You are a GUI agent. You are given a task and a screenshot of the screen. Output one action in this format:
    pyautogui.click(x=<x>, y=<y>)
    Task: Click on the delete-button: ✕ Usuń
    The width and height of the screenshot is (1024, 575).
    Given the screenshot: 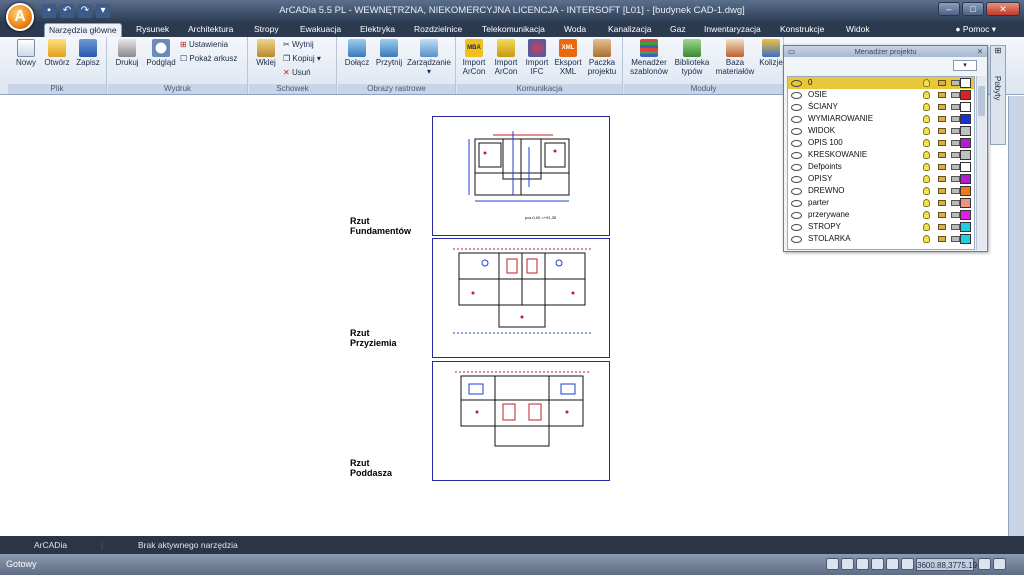 What is the action you would take?
    pyautogui.click(x=297, y=73)
    